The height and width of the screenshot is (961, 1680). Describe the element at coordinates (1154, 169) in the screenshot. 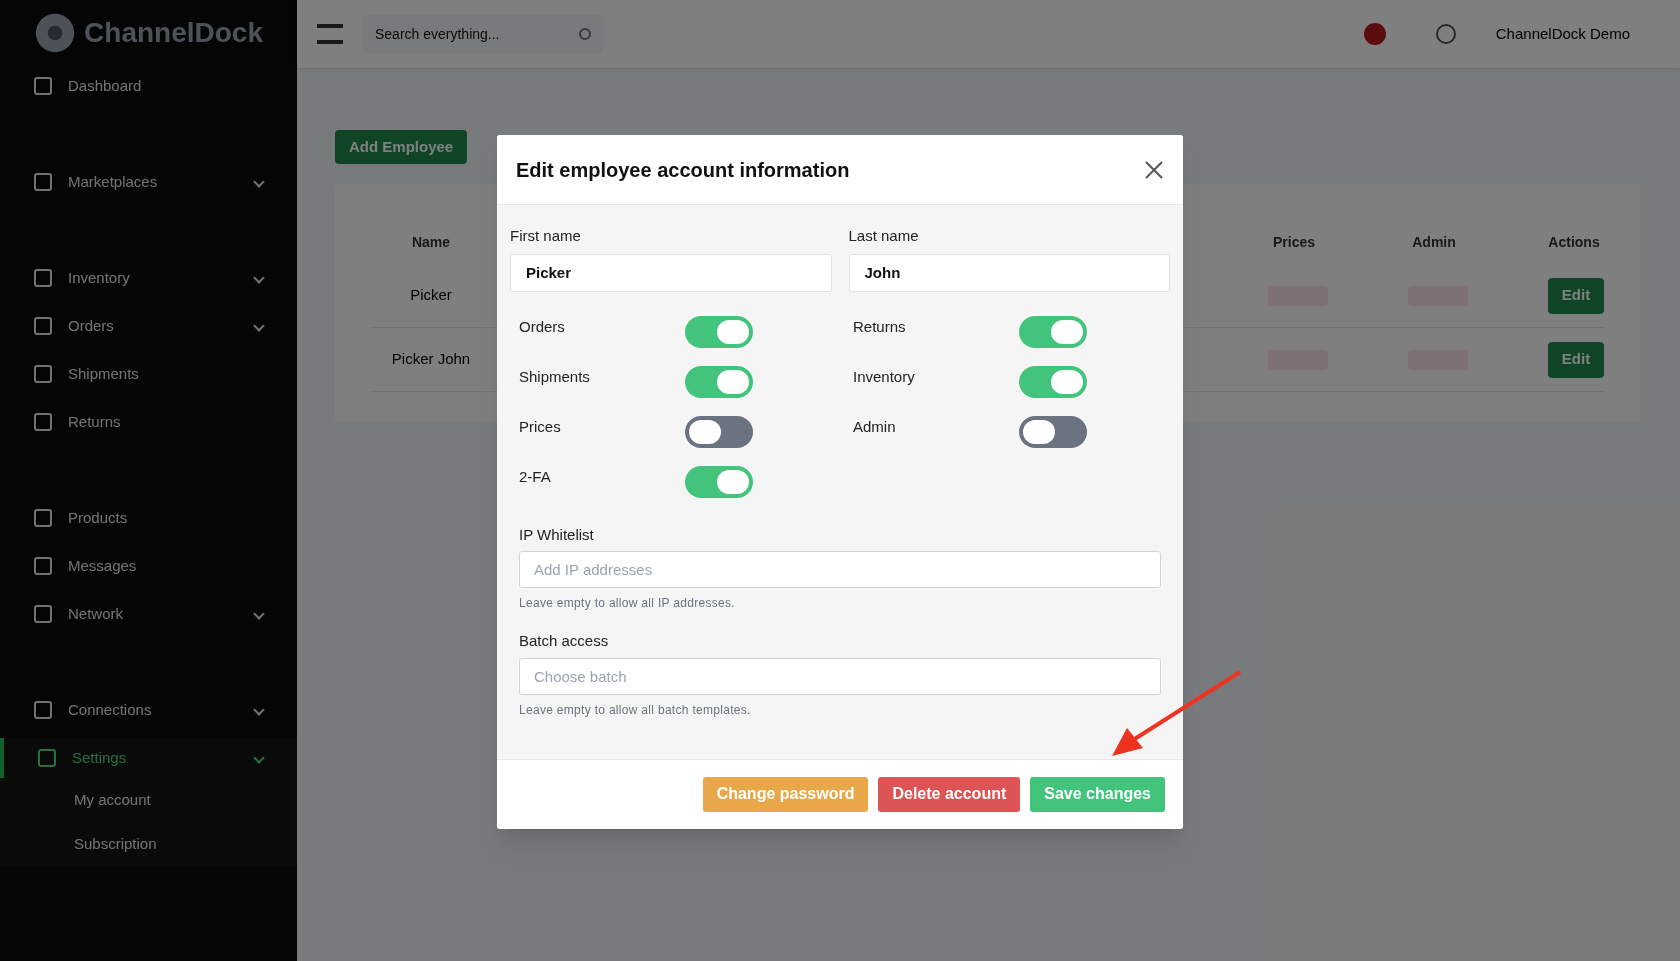

I see `close-icon` at that location.